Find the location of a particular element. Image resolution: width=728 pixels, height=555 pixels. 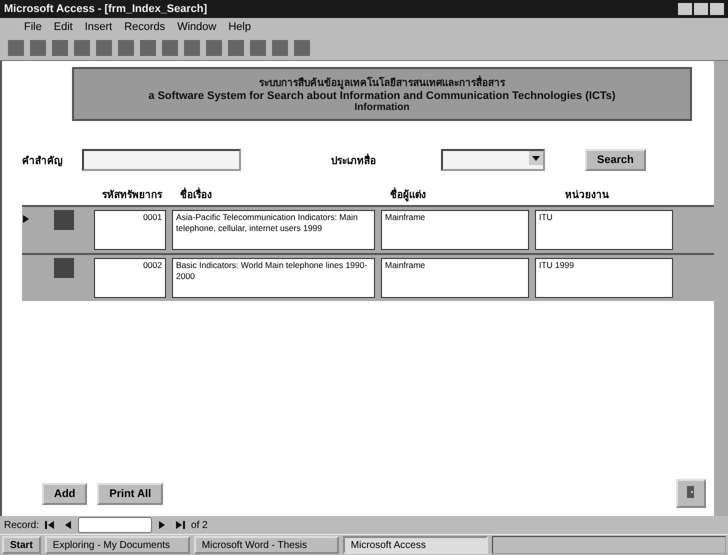

column-header: หน่วยงาน is located at coordinates (587, 196).